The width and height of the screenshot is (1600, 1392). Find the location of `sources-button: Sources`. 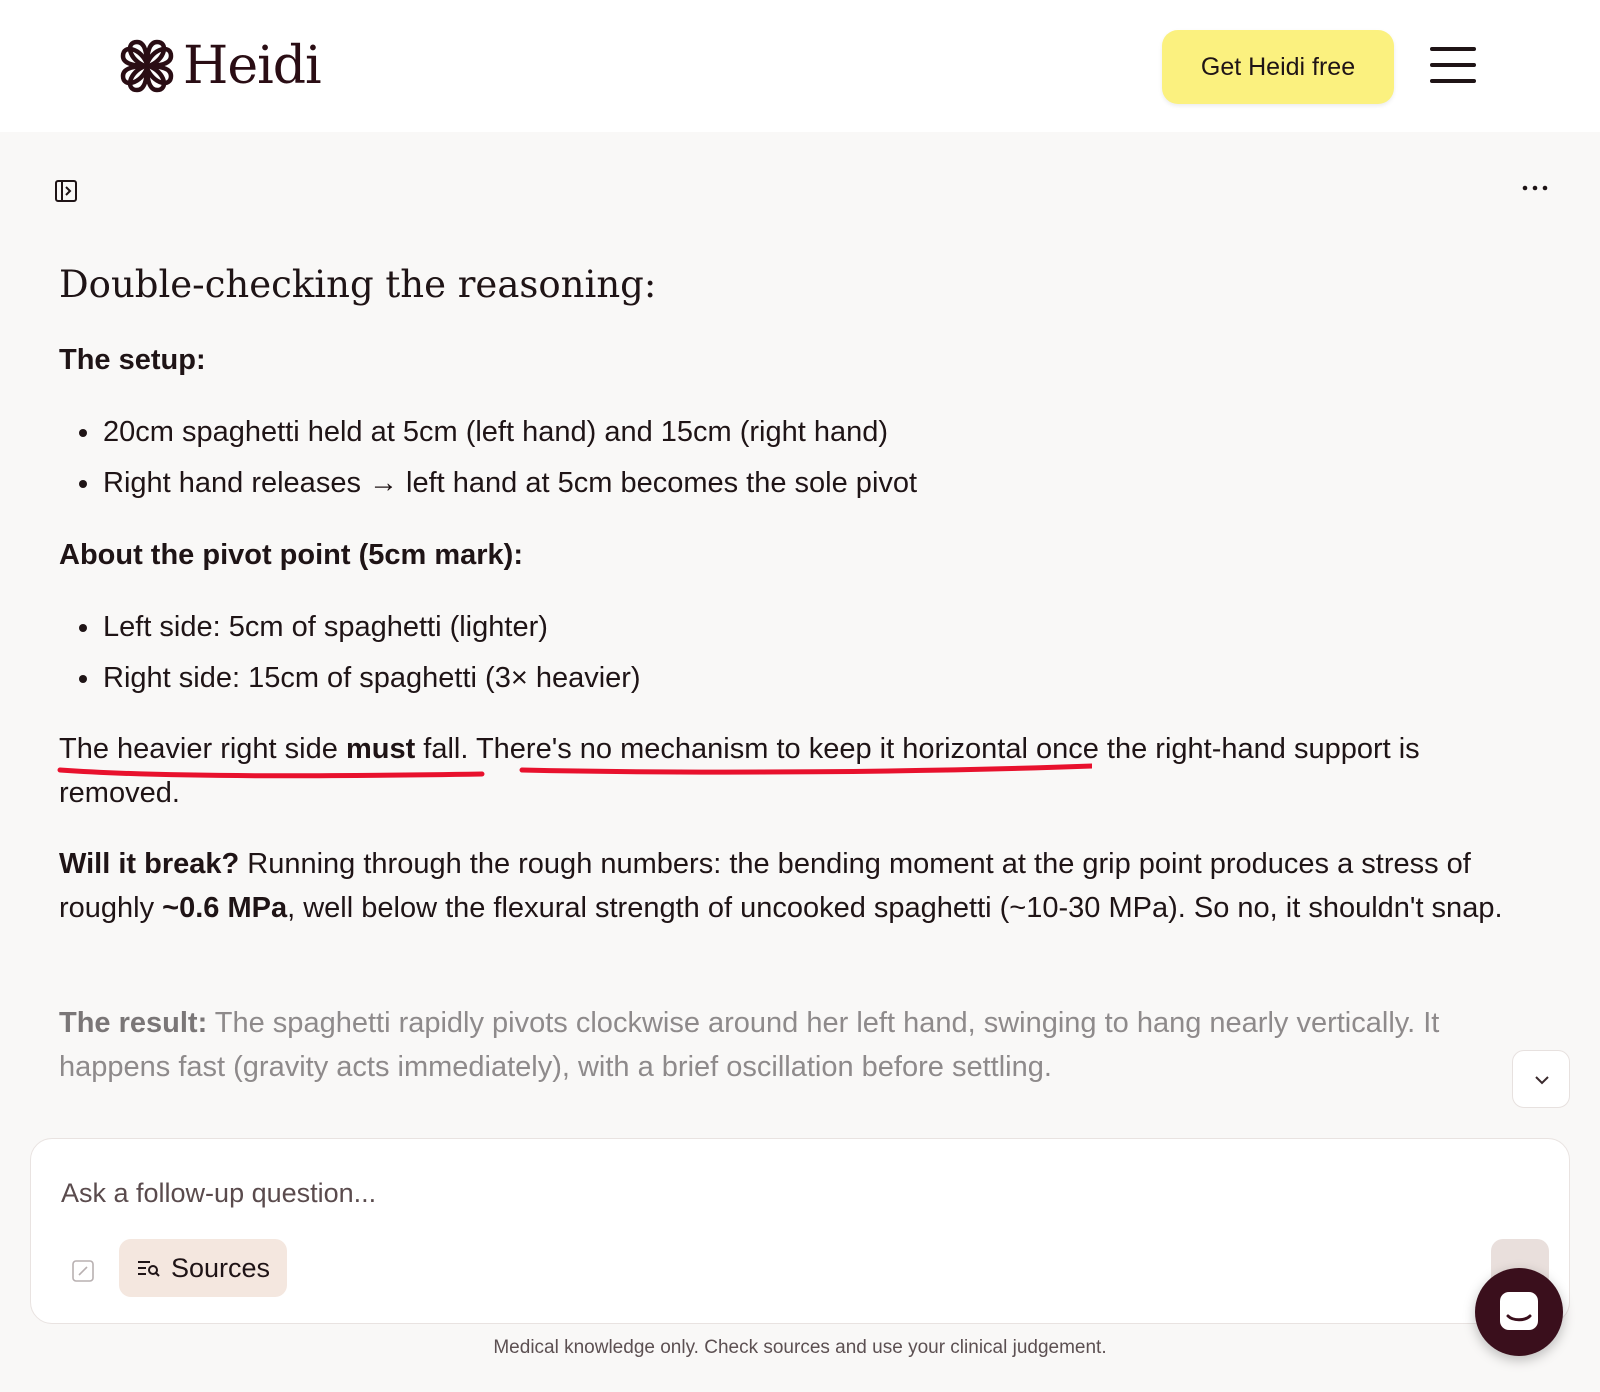

sources-button: Sources is located at coordinates (203, 1268).